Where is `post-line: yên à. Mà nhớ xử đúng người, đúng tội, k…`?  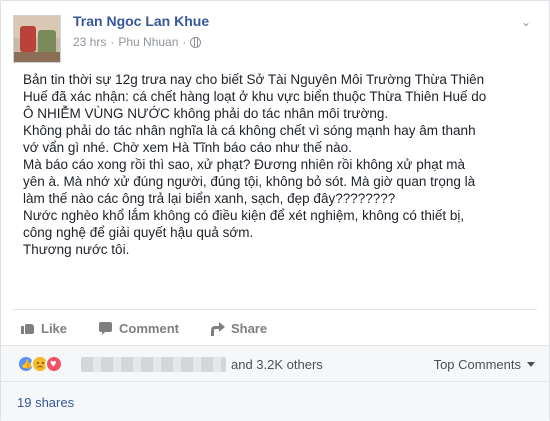 post-line: yên à. Mà nhớ xử đúng người, đúng tội, k… is located at coordinates (249, 181).